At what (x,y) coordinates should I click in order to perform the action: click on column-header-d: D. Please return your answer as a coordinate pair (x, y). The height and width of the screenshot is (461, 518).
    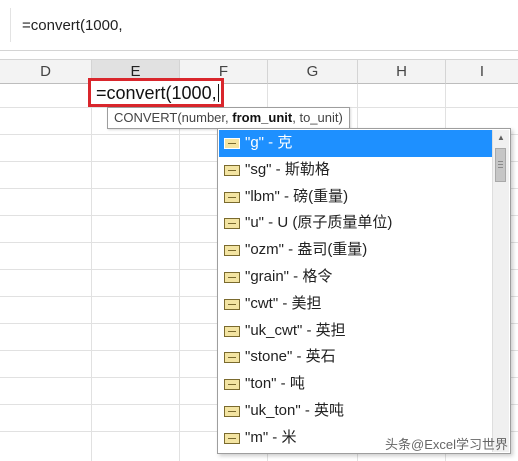
    Looking at the image, I should click on (46, 72).